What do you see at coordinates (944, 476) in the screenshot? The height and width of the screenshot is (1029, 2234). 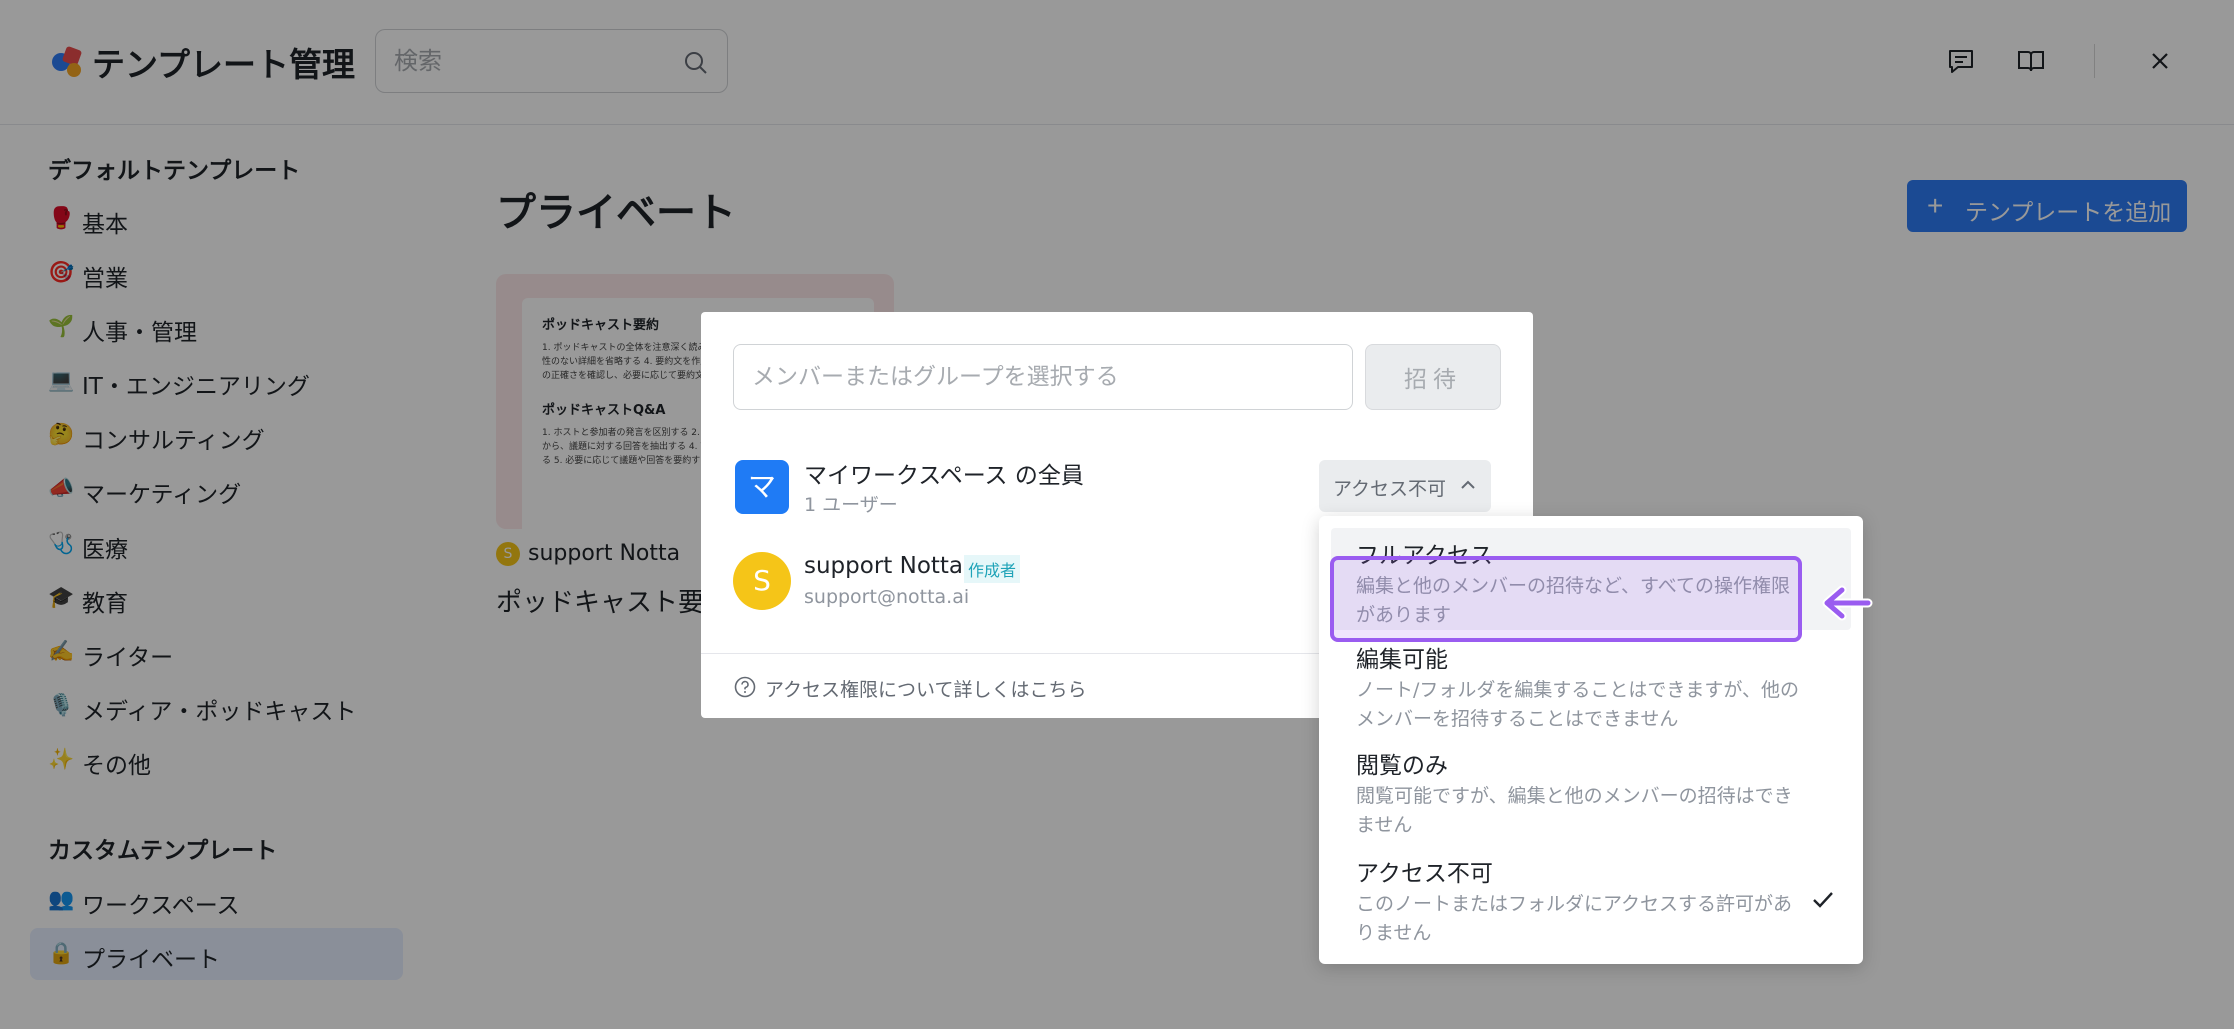 I see `member-name: マイワークスペース の全員` at bounding box center [944, 476].